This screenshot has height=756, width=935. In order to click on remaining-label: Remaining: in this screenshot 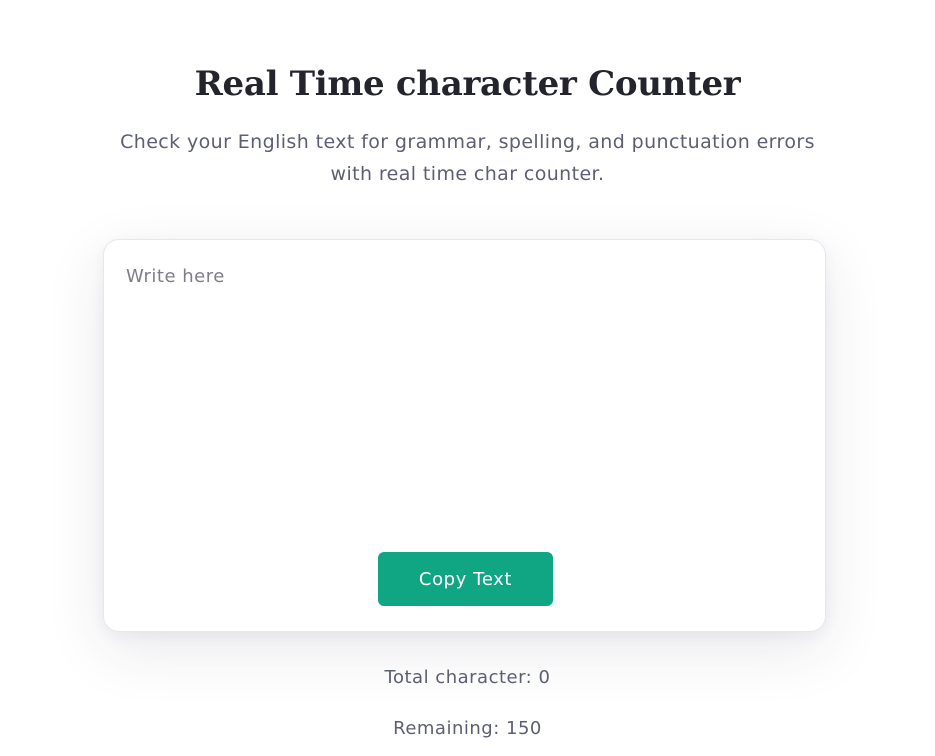, I will do `click(446, 728)`.